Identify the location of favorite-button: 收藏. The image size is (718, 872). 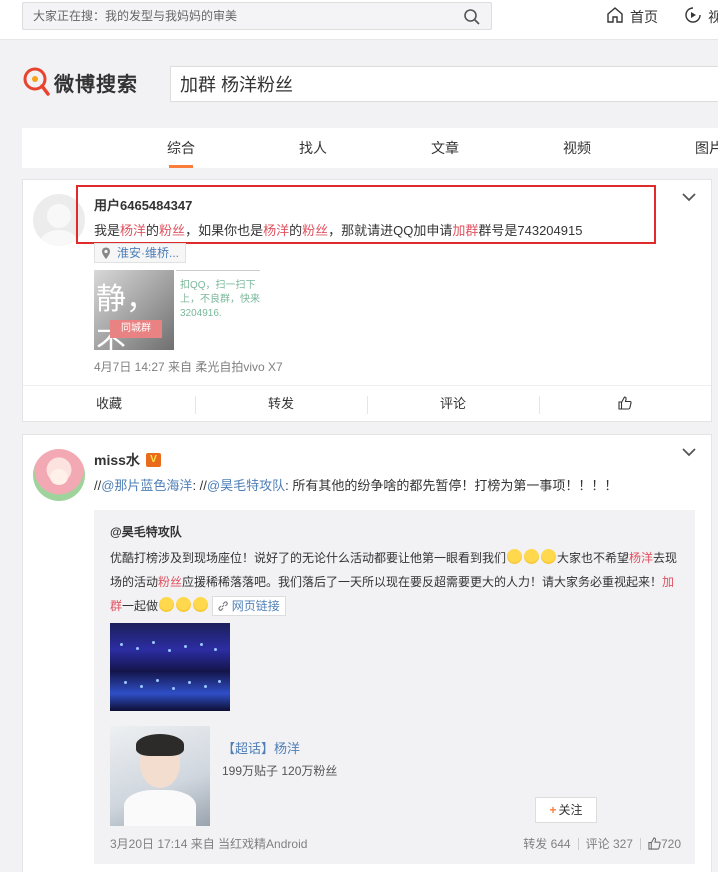
(109, 403).